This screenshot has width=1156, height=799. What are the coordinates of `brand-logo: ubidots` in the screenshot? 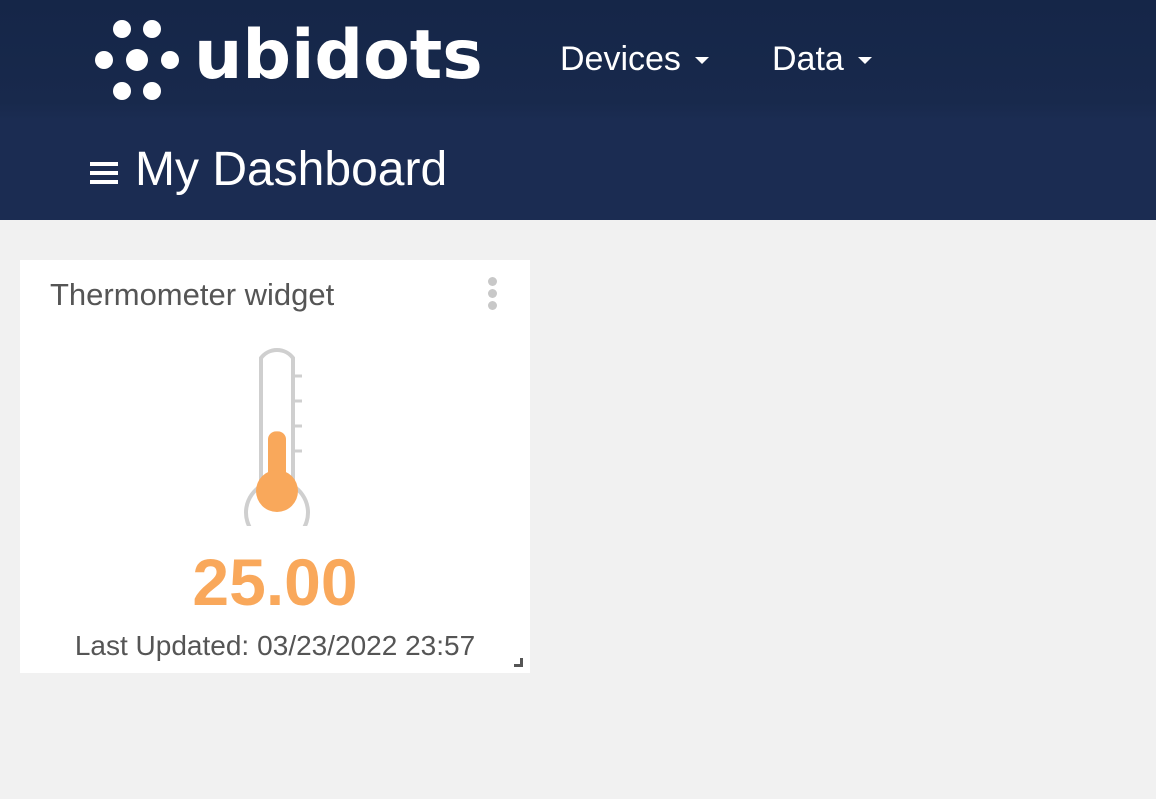 It's located at (287, 60).